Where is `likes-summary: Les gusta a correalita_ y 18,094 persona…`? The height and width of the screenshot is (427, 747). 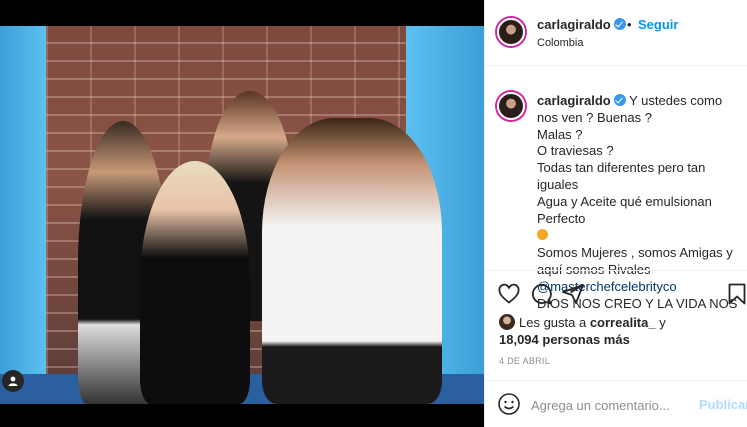 likes-summary: Les gusta a correalita_ y 18,094 persona… is located at coordinates (619, 331).